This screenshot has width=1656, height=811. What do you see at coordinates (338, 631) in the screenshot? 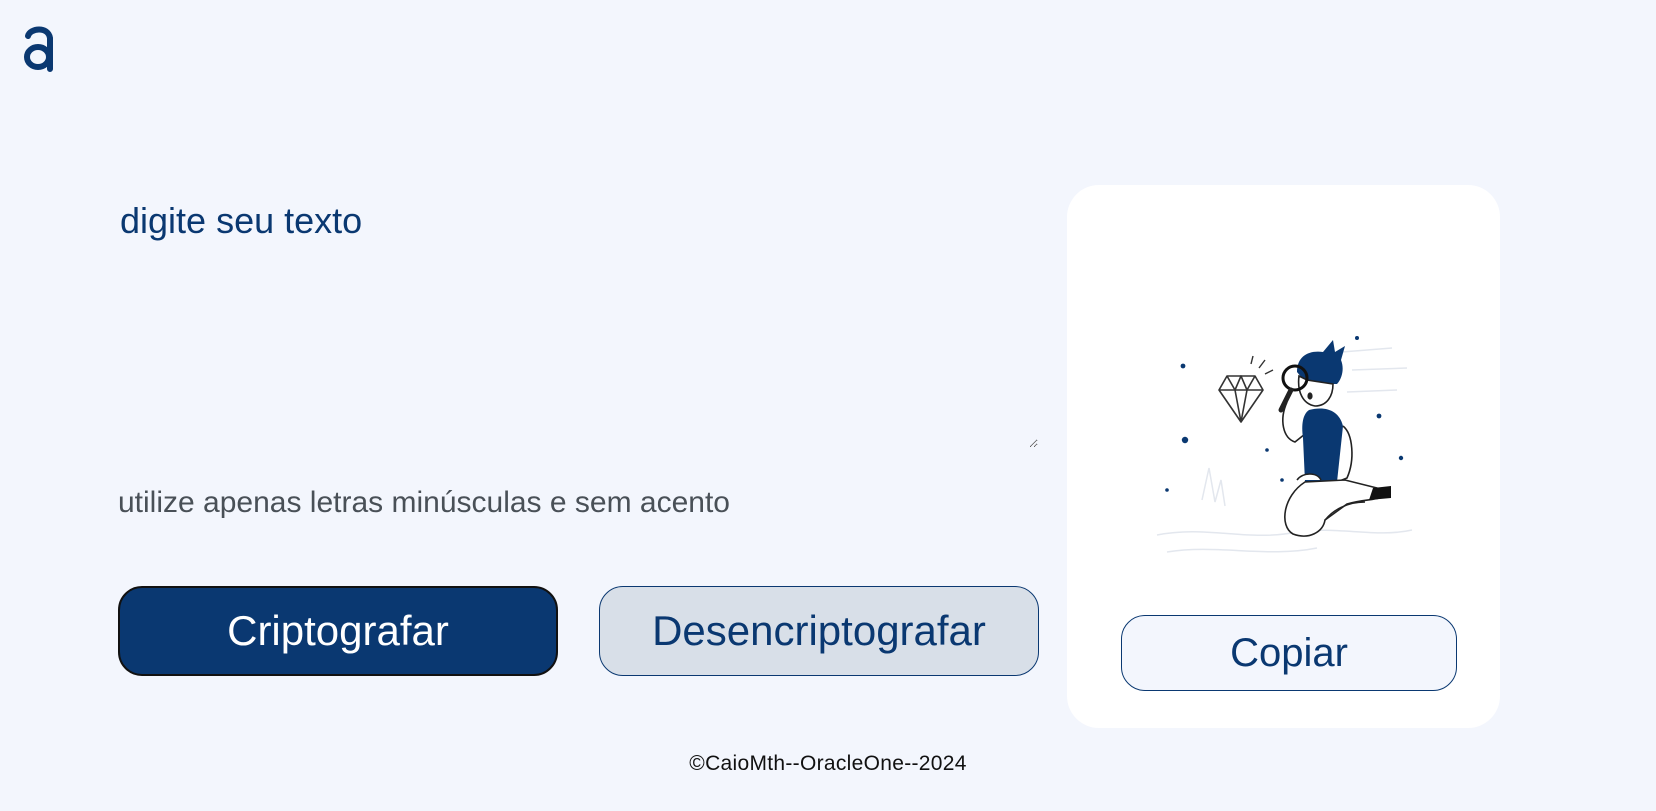
I see `encrypt-button: Criptografar` at bounding box center [338, 631].